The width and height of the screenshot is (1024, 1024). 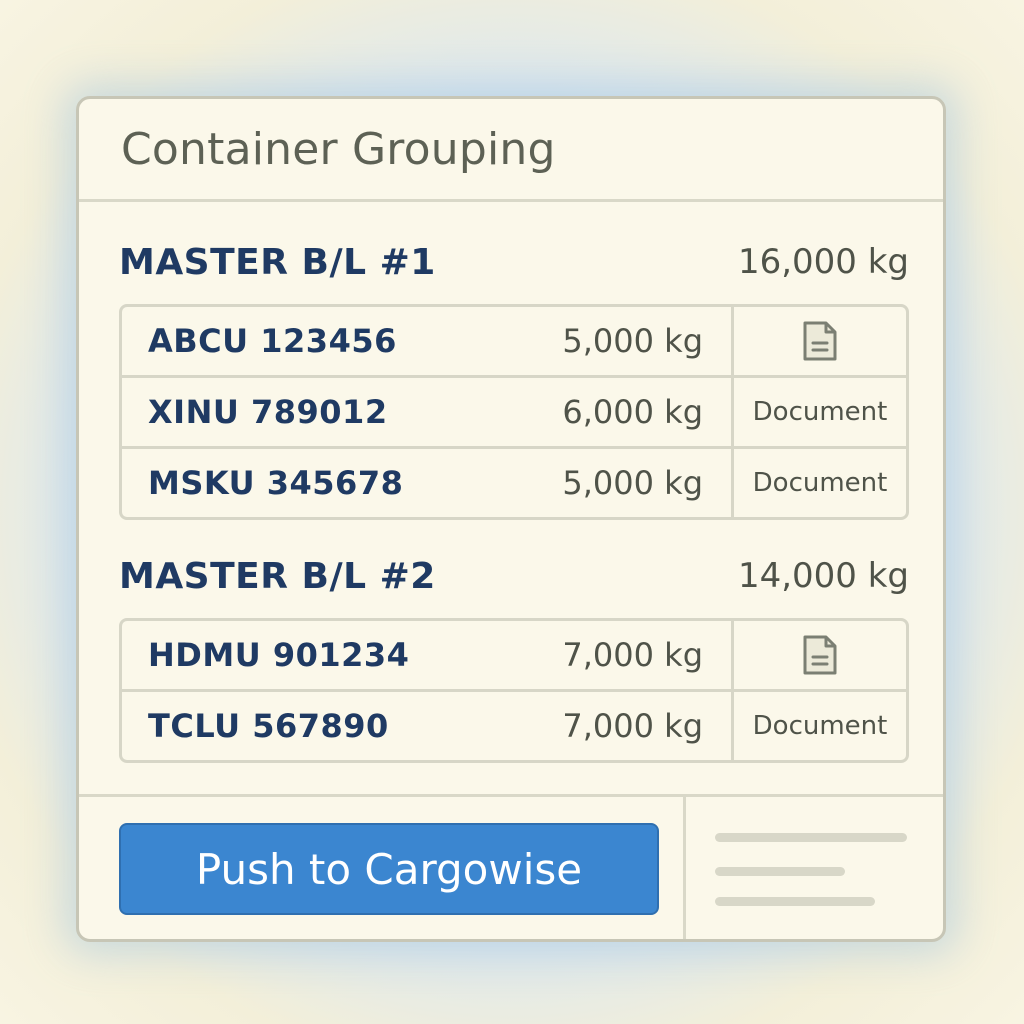 I want to click on group-header: MASTER B/L #2 14,000 kg, so click(x=514, y=576).